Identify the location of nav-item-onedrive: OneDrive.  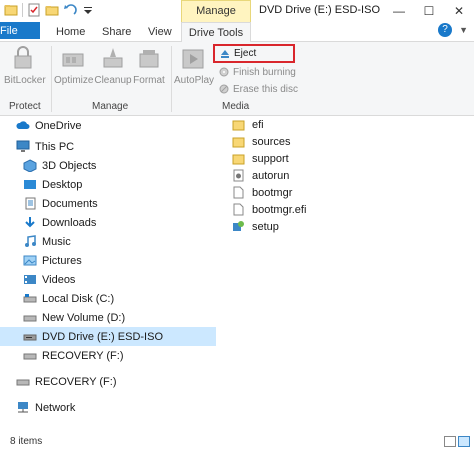
(48, 125).